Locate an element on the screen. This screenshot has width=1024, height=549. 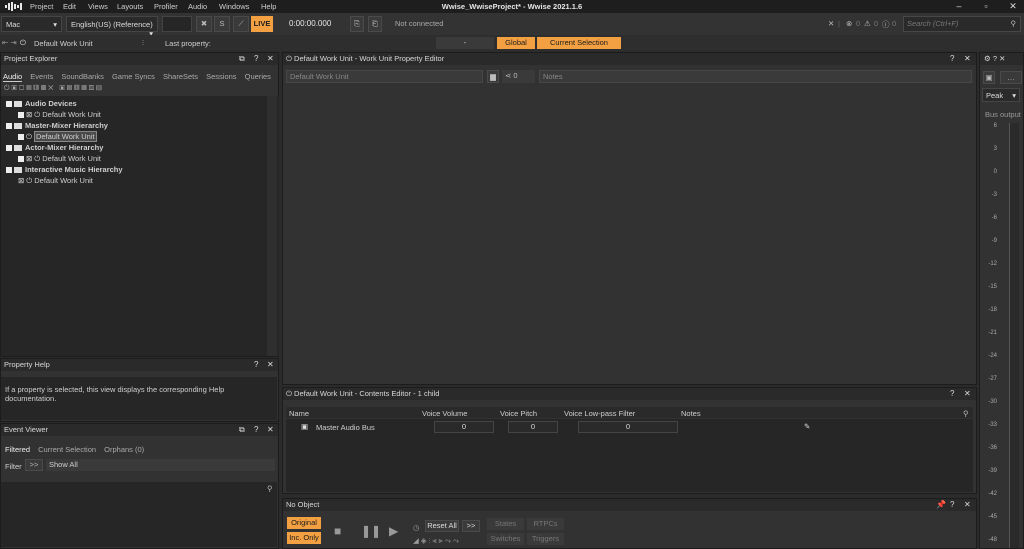
tree-item-interactive-music: Interactive Music Hierarchy is located at coordinates (64, 169).